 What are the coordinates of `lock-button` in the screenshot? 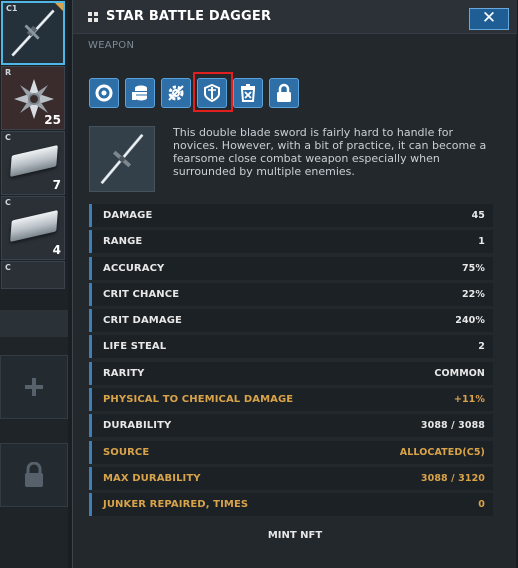 It's located at (284, 93).